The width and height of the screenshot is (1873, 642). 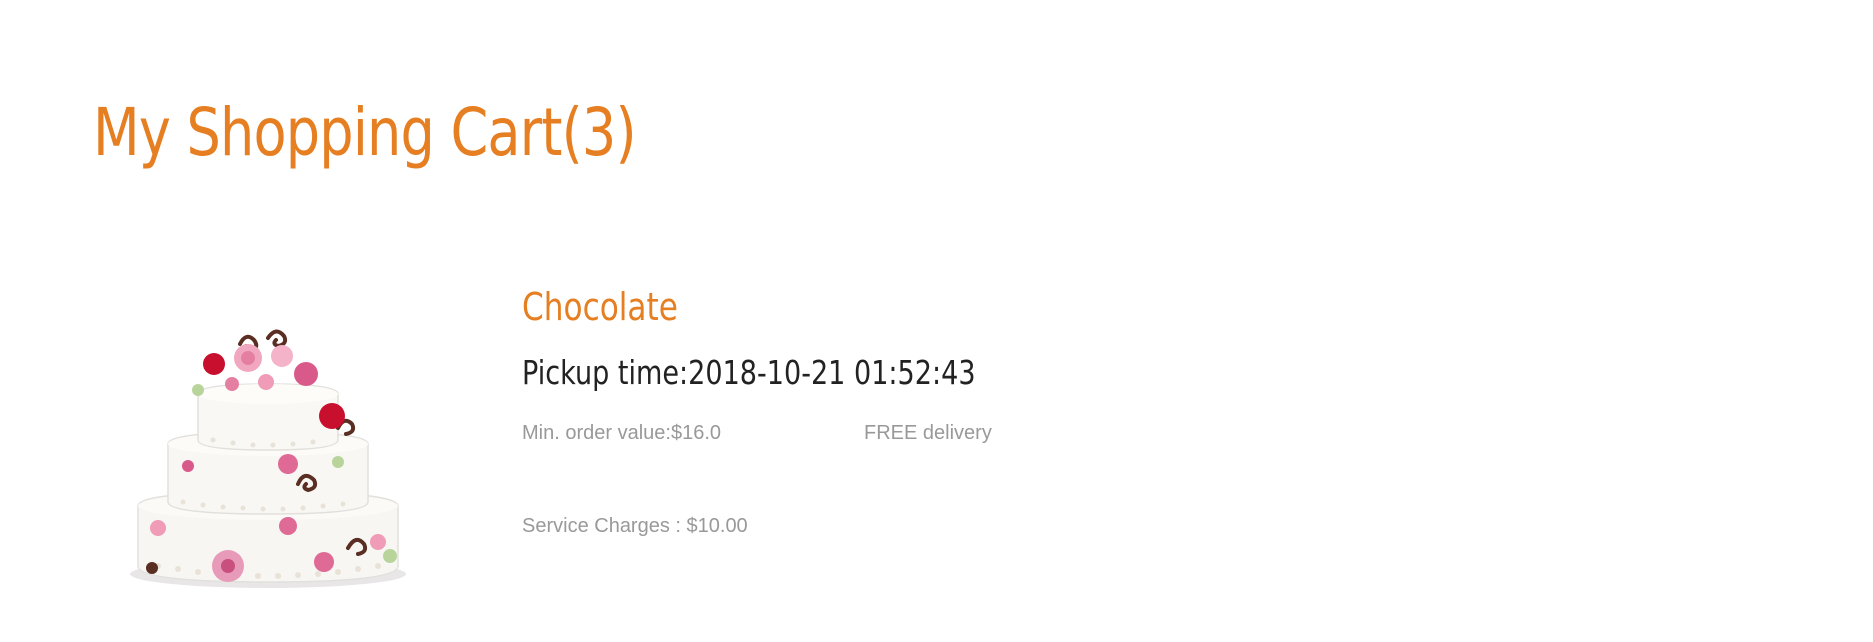 What do you see at coordinates (622, 433) in the screenshot?
I see `min-order-value: Min. order value:$16.0` at bounding box center [622, 433].